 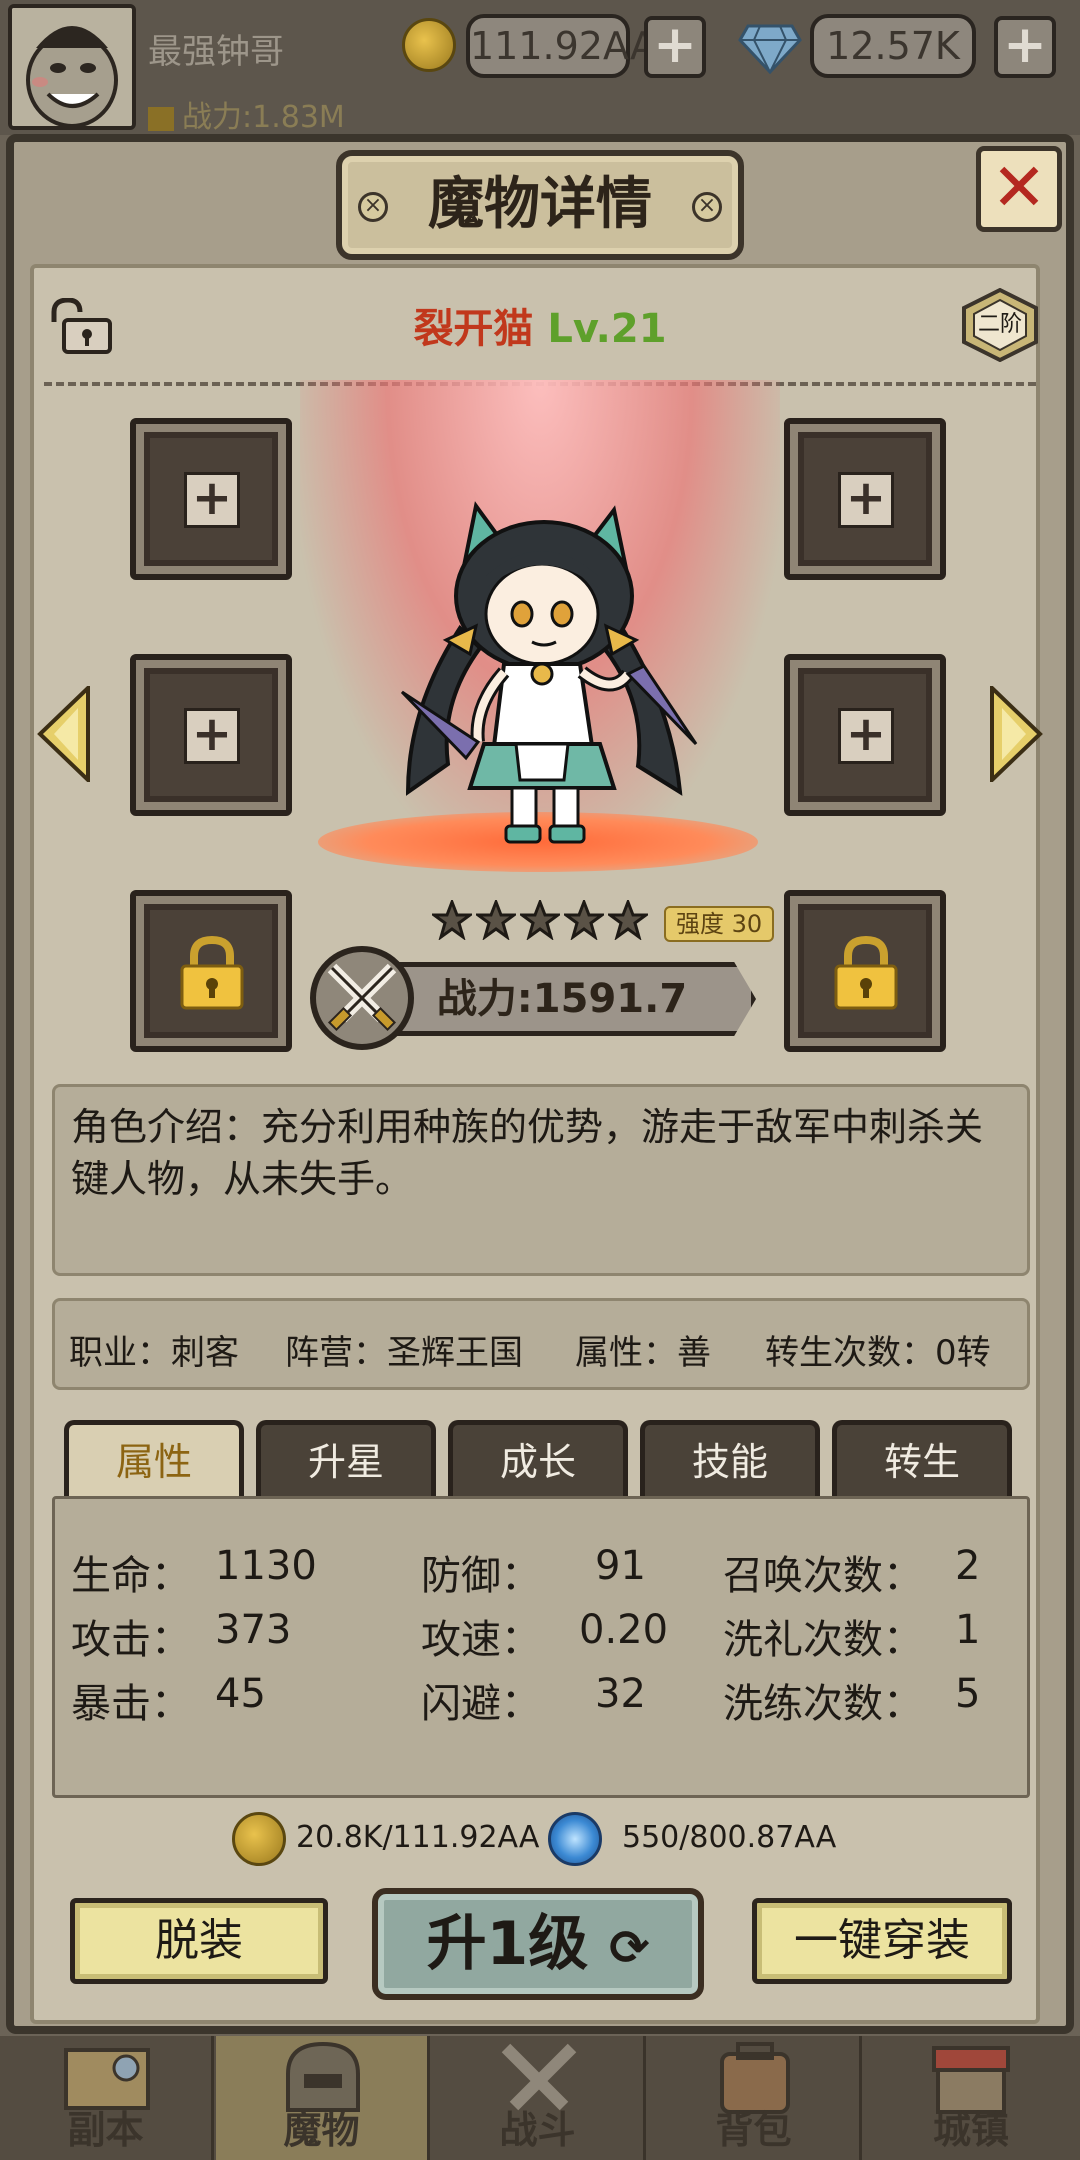 I want to click on dialog-title: 魔物详情, so click(x=540, y=204).